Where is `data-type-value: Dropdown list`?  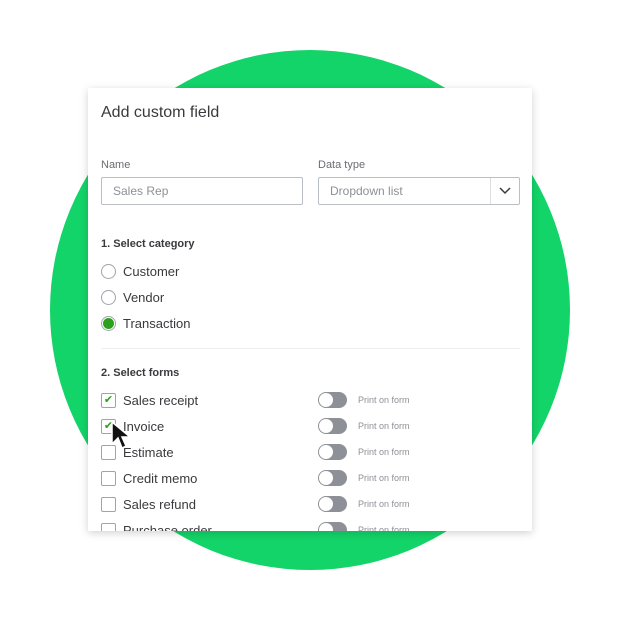 data-type-value: Dropdown list is located at coordinates (366, 191).